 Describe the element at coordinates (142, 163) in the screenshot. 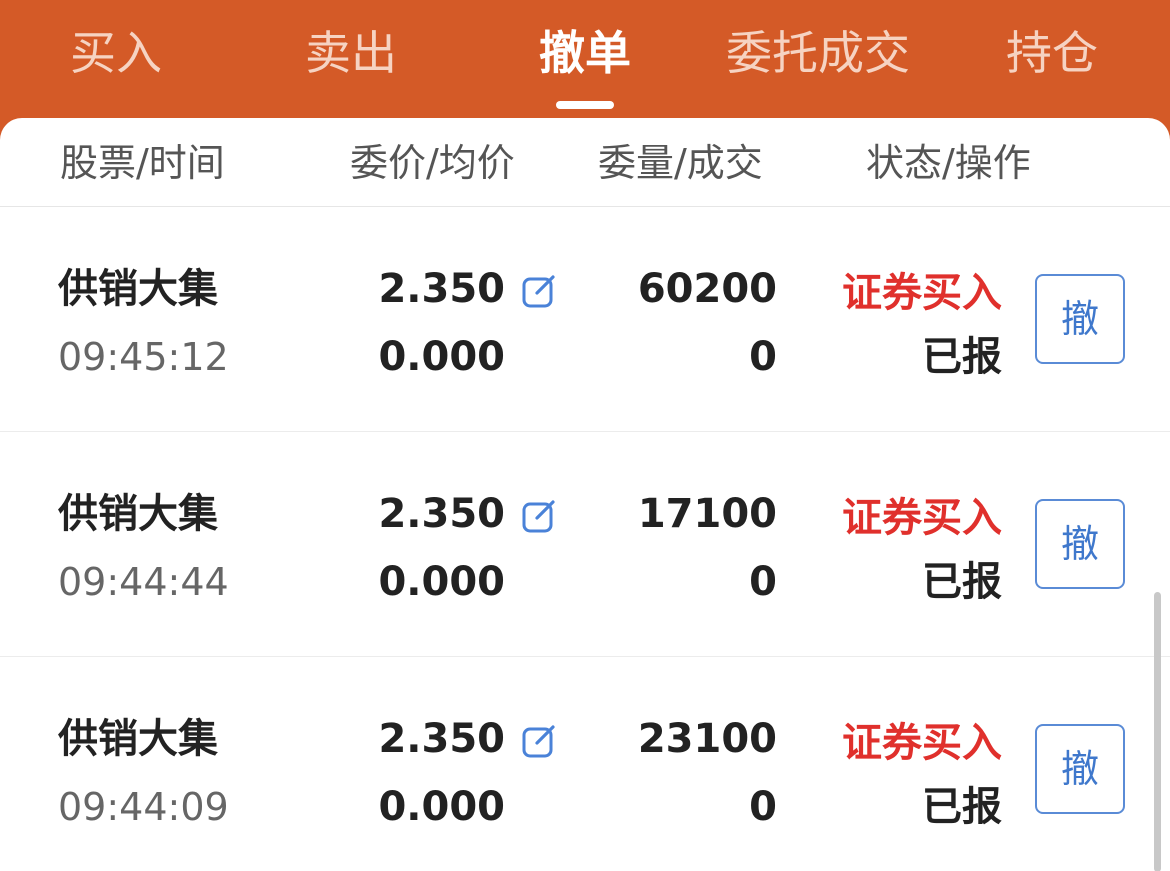

I see `column-stock-time: 股票/时间` at that location.